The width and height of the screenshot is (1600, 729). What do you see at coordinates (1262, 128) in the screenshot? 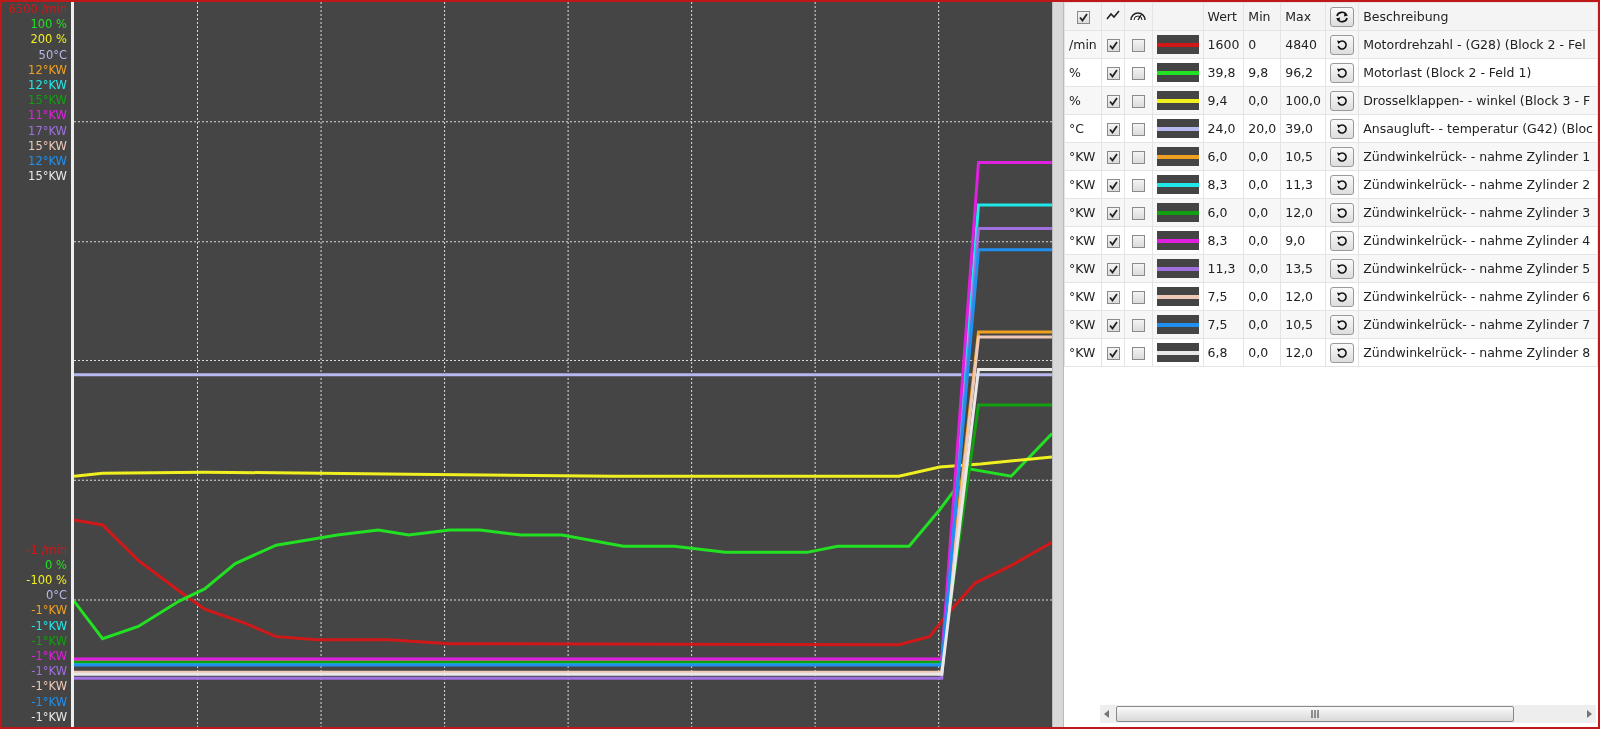
I see `min-cell: 20,0` at bounding box center [1262, 128].